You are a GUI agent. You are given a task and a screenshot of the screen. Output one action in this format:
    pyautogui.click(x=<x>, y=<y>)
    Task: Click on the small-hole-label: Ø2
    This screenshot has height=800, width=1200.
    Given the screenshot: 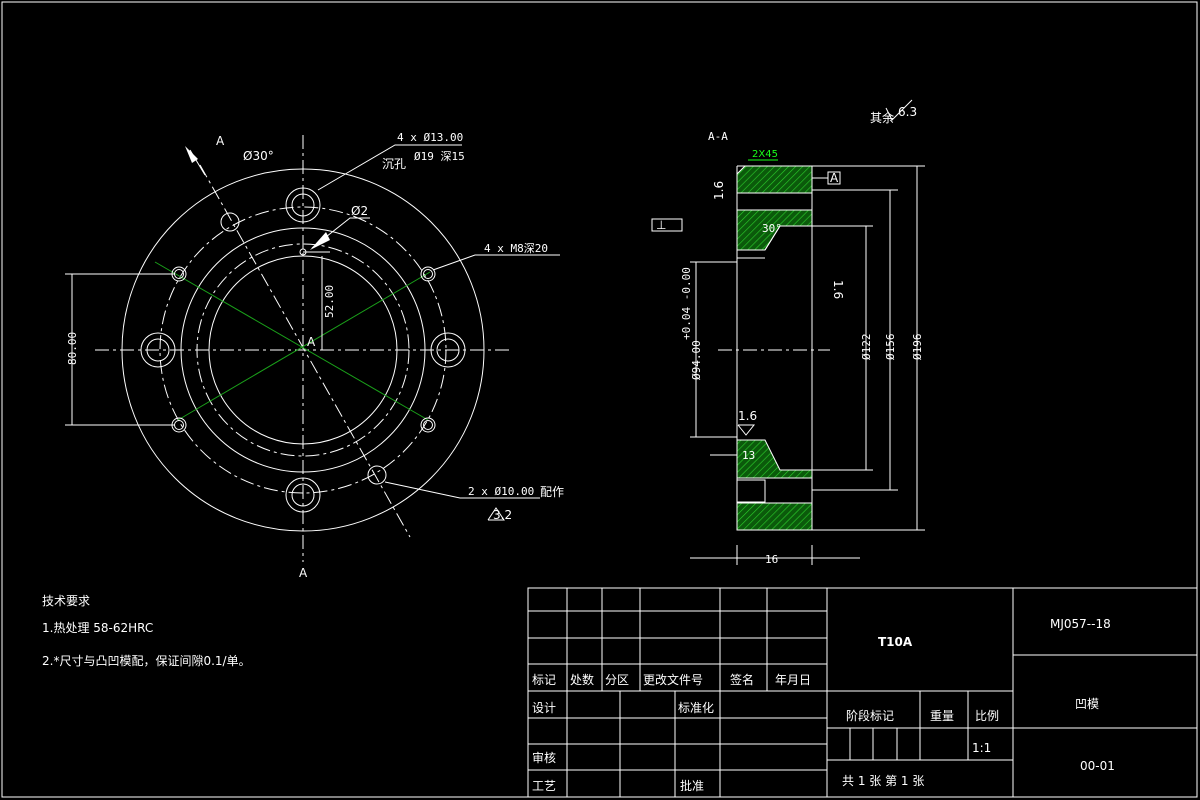 What is the action you would take?
    pyautogui.click(x=359, y=211)
    